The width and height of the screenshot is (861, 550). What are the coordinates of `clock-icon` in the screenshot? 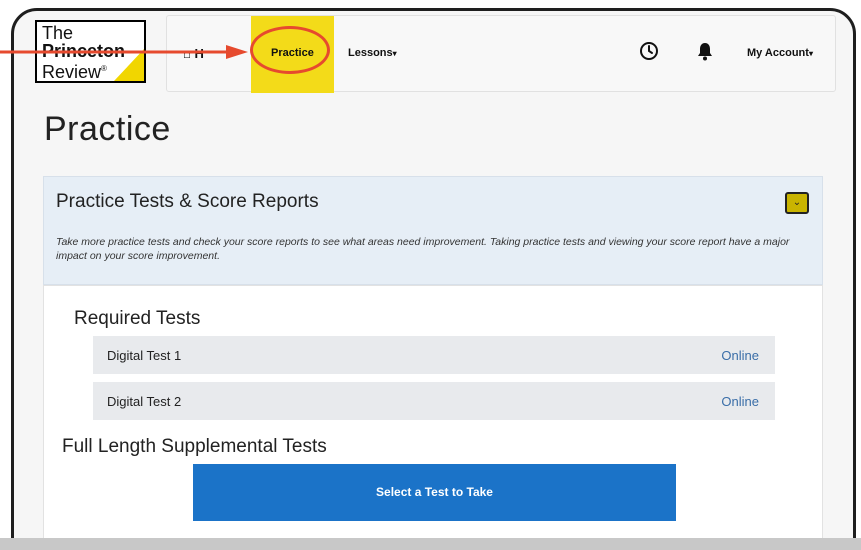 It's located at (649, 51).